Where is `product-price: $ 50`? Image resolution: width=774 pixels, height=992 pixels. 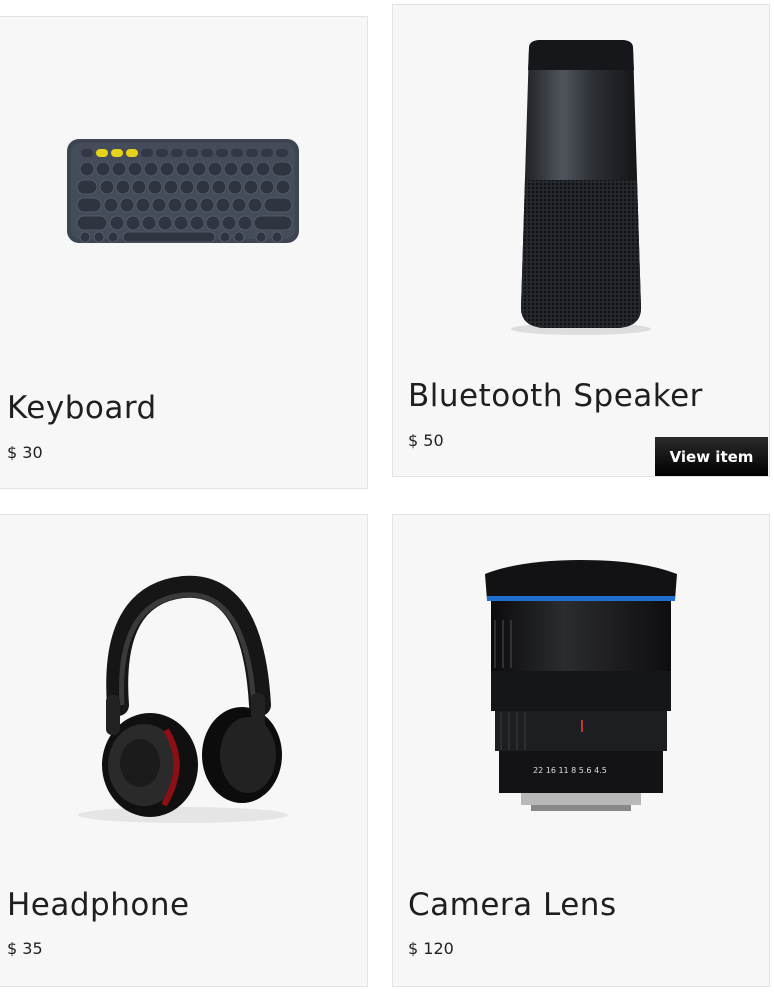 product-price: $ 50 is located at coordinates (426, 440).